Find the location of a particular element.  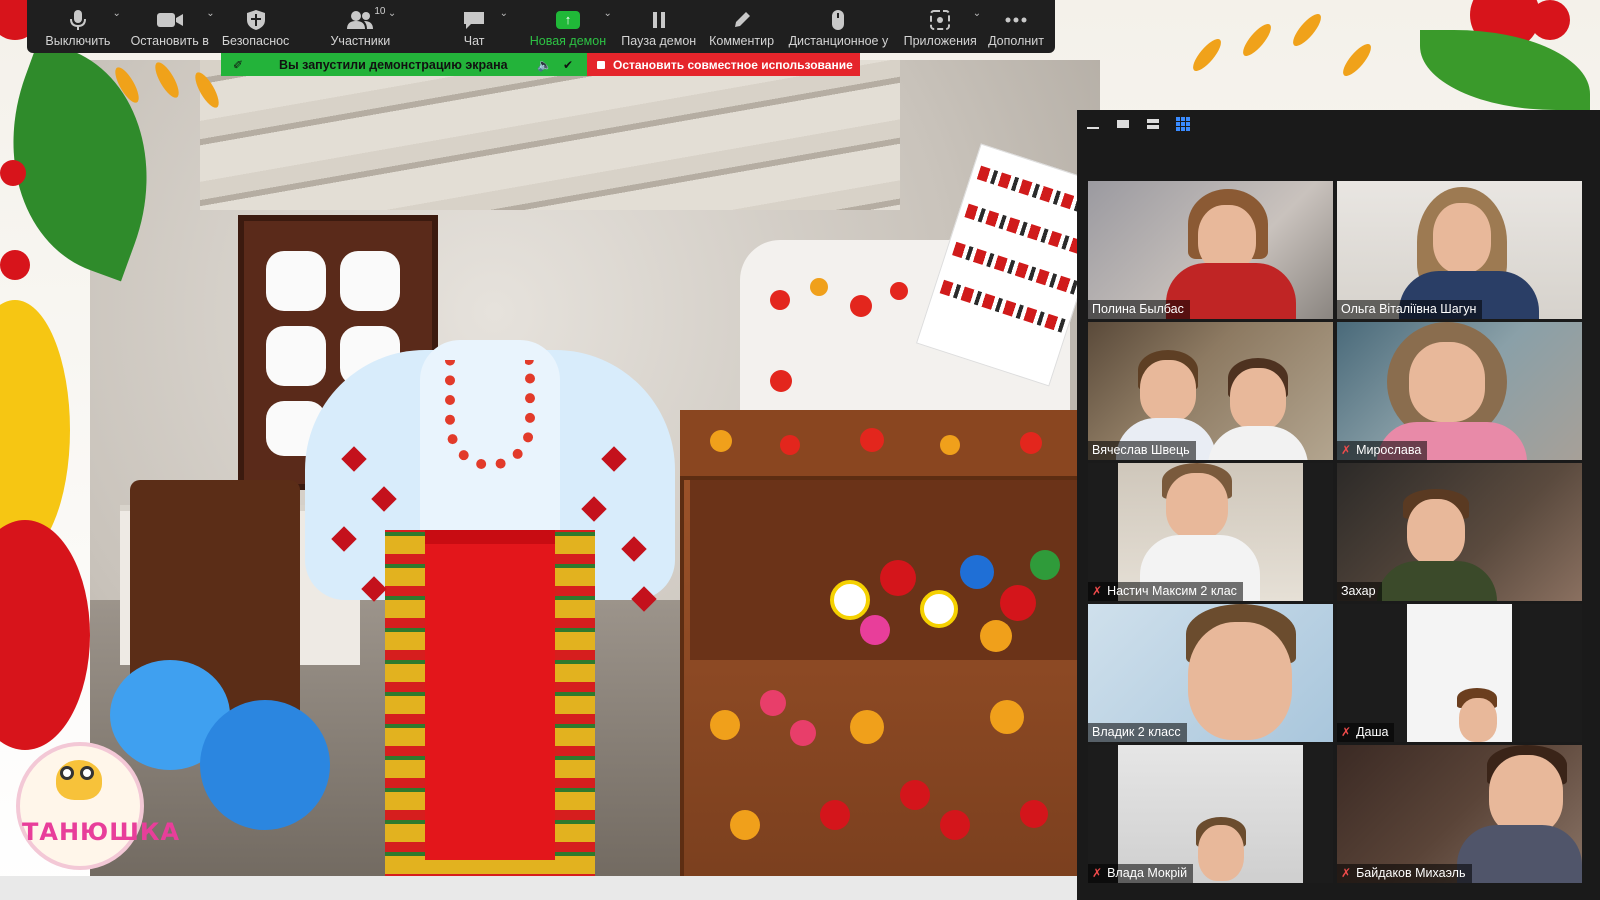

owl-icon is located at coordinates (79, 780).